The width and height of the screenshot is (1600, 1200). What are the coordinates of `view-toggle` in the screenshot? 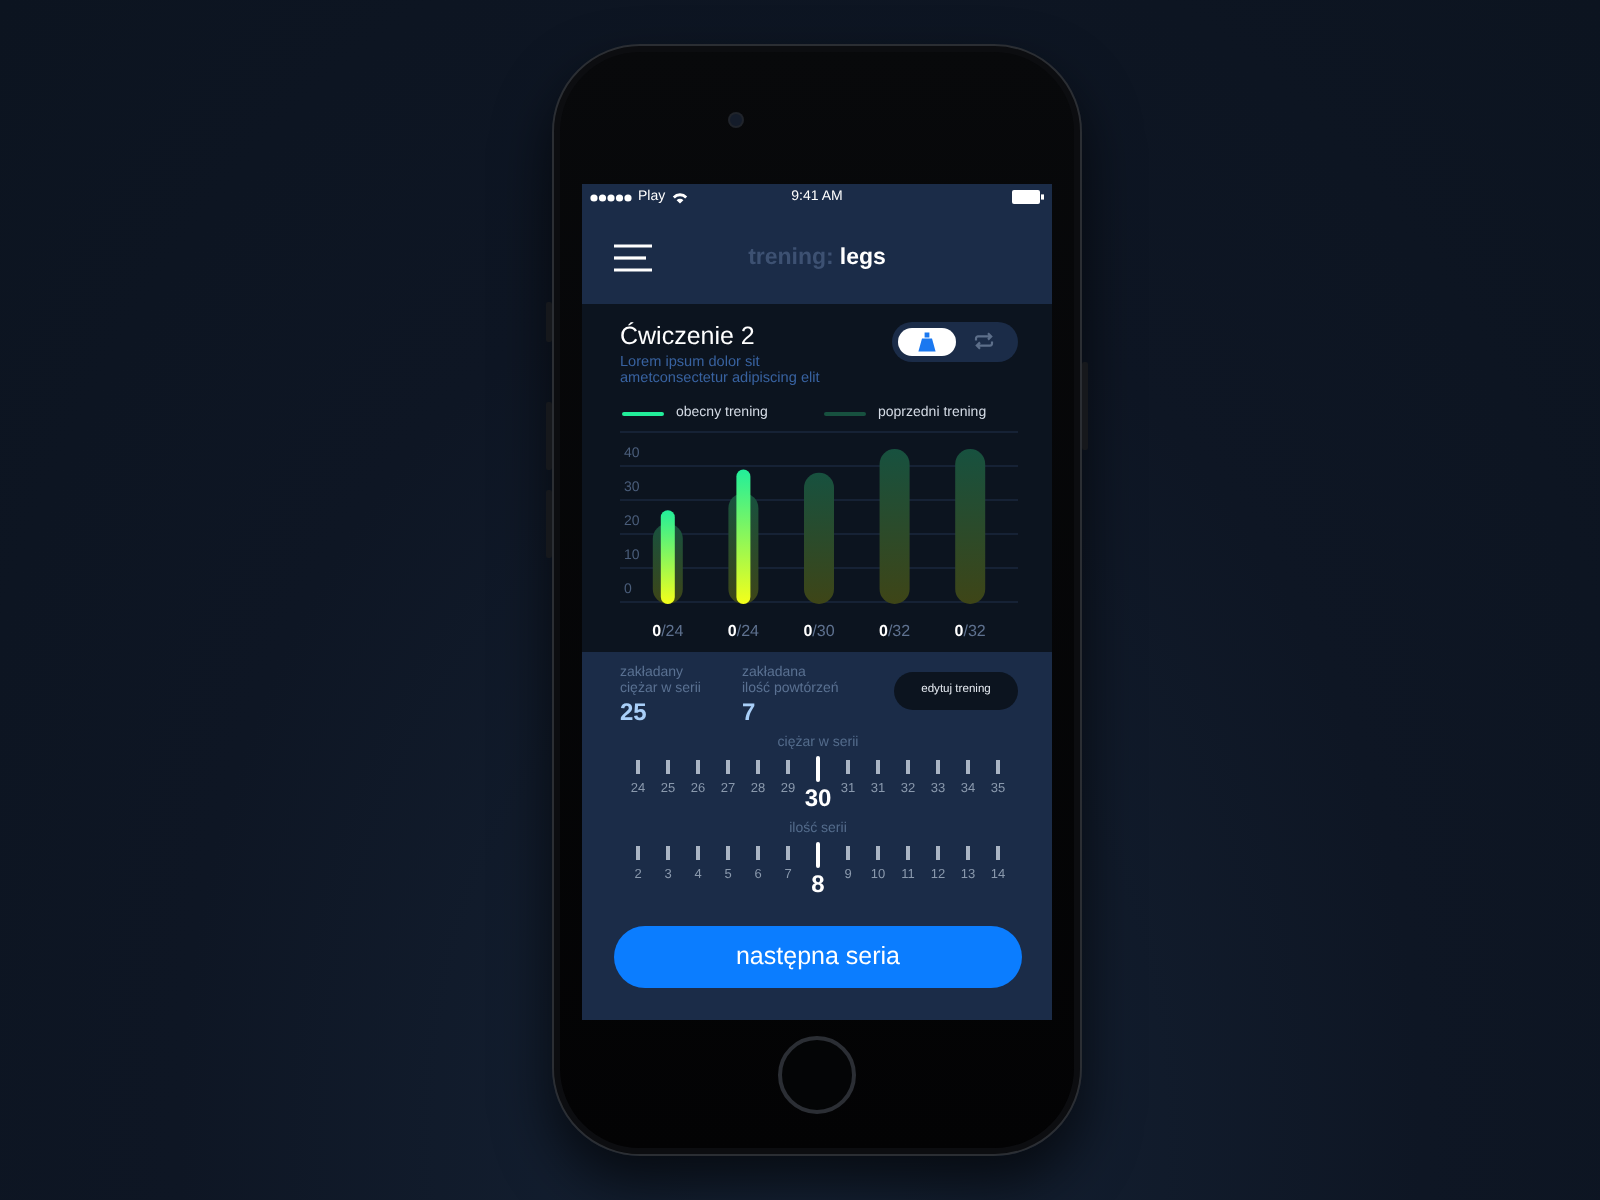 It's located at (955, 341).